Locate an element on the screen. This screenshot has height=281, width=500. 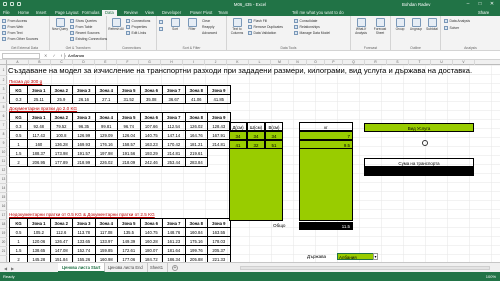
table-cell: 100.8 is located at coordinates (61, 135).